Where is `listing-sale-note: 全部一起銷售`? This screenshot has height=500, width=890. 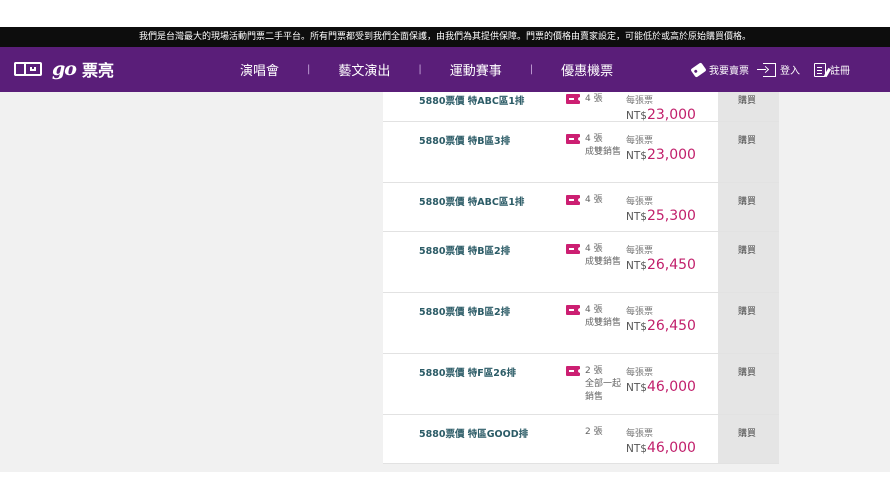
listing-sale-note: 全部一起銷售 is located at coordinates (603, 390).